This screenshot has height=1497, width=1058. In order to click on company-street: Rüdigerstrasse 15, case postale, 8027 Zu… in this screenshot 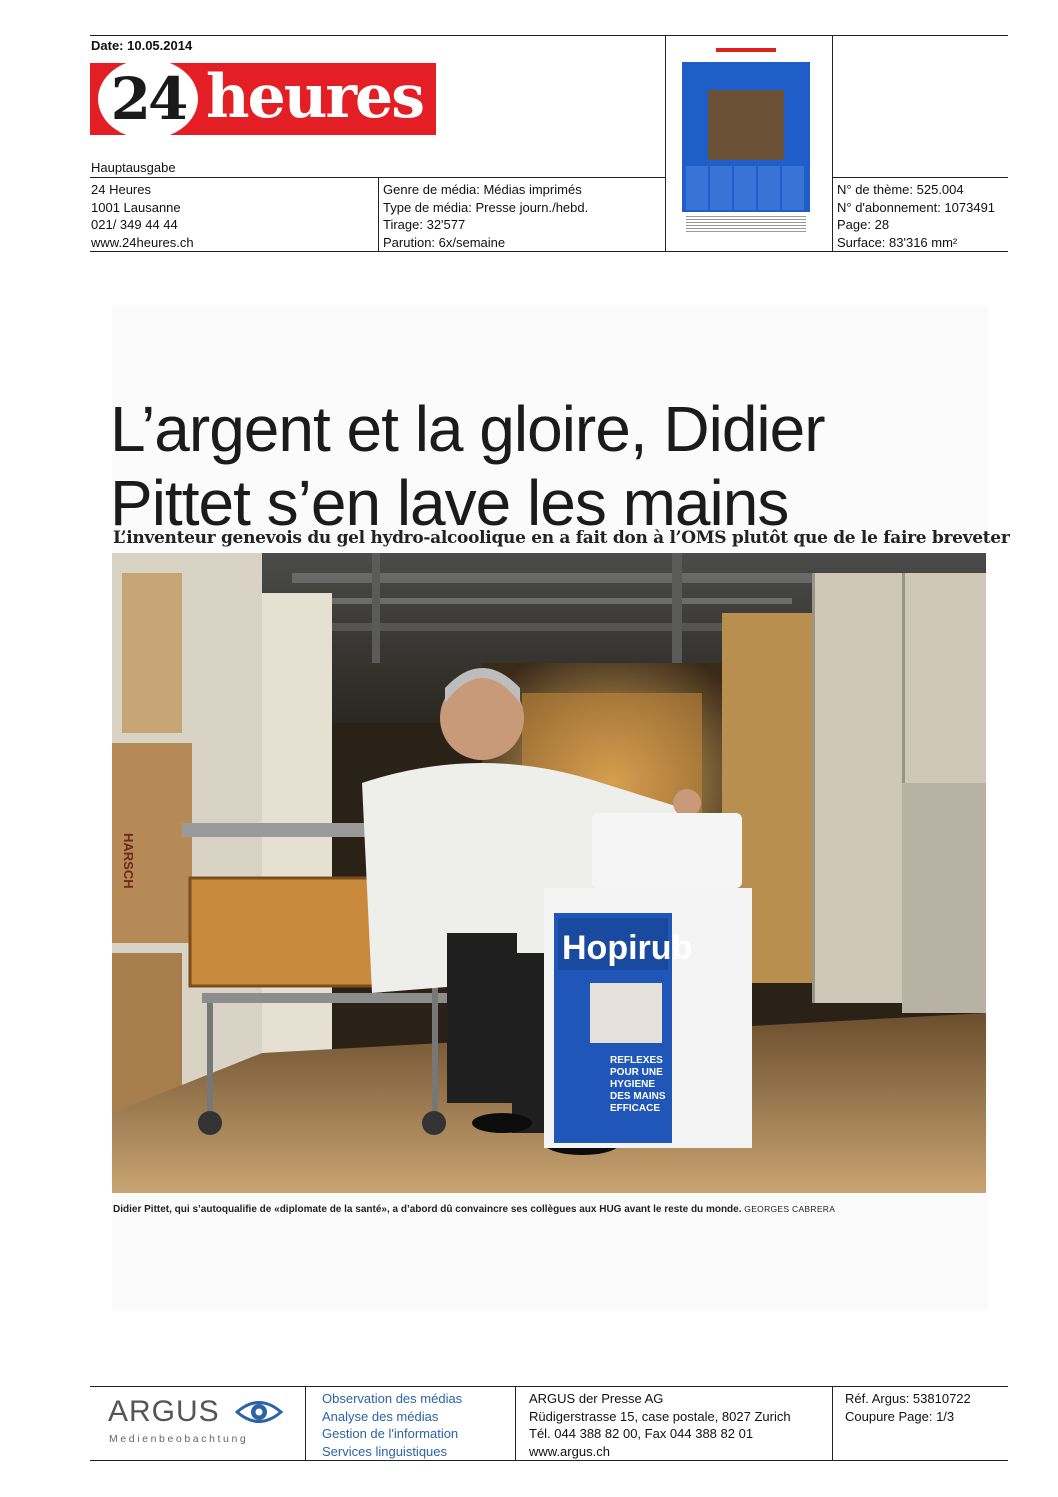, I will do `click(660, 1416)`.